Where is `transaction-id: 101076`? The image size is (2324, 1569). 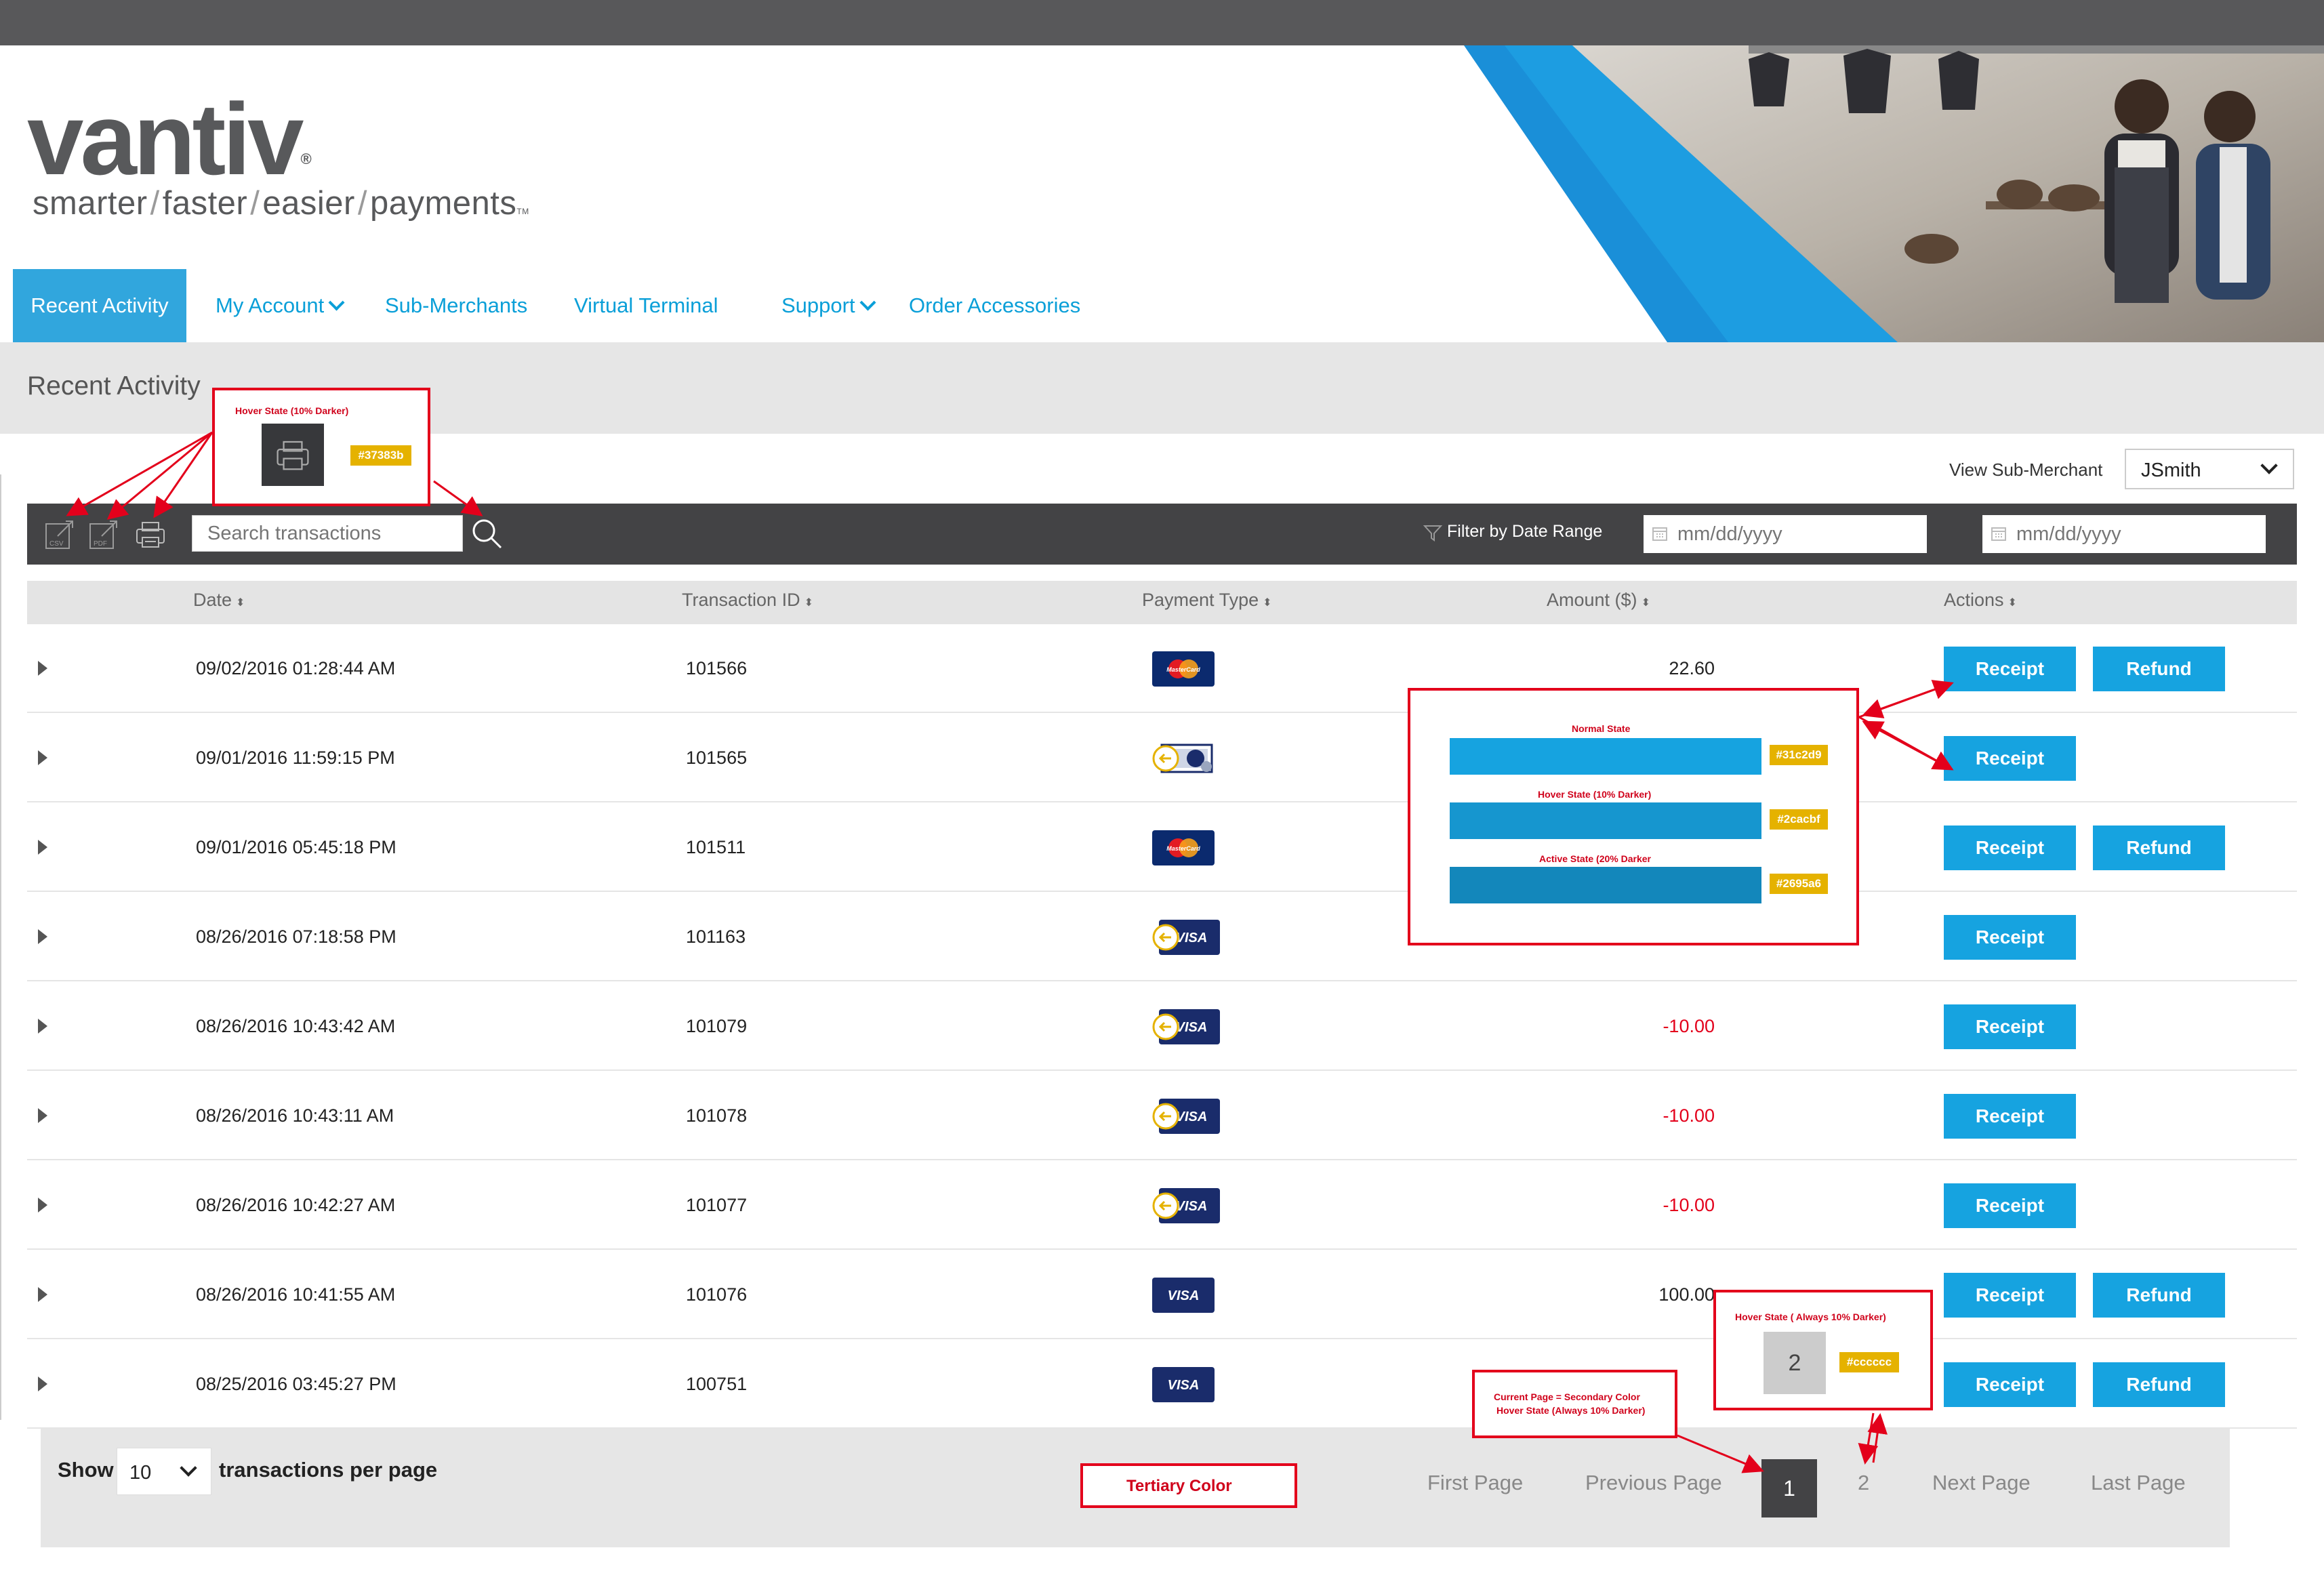
transaction-id: 101076 is located at coordinates (717, 1294).